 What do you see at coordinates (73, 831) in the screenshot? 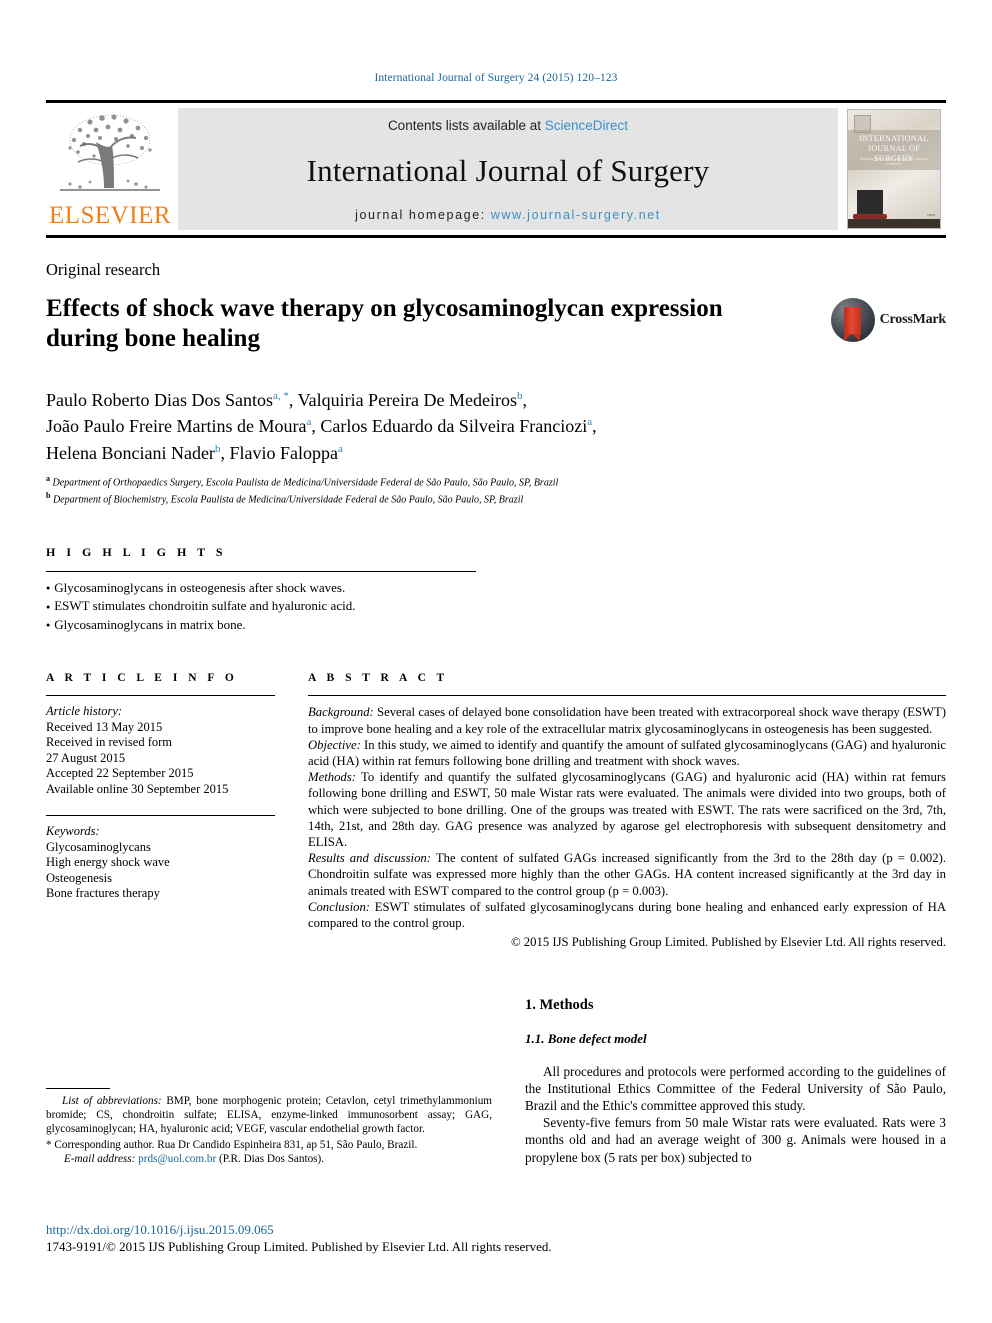
I see `keywords-label: Keywords:` at bounding box center [73, 831].